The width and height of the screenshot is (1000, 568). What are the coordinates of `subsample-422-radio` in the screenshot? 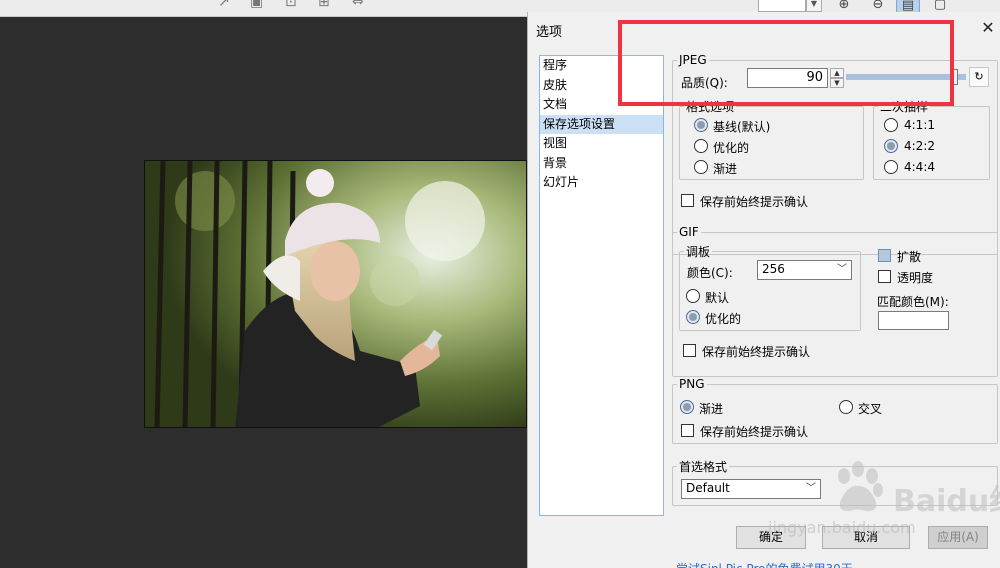 It's located at (891, 146).